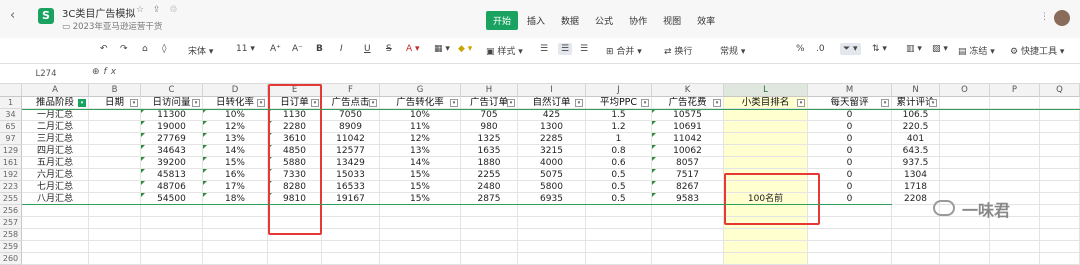  Describe the element at coordinates (1060, 90) in the screenshot. I see `column-header-q: Q` at that location.